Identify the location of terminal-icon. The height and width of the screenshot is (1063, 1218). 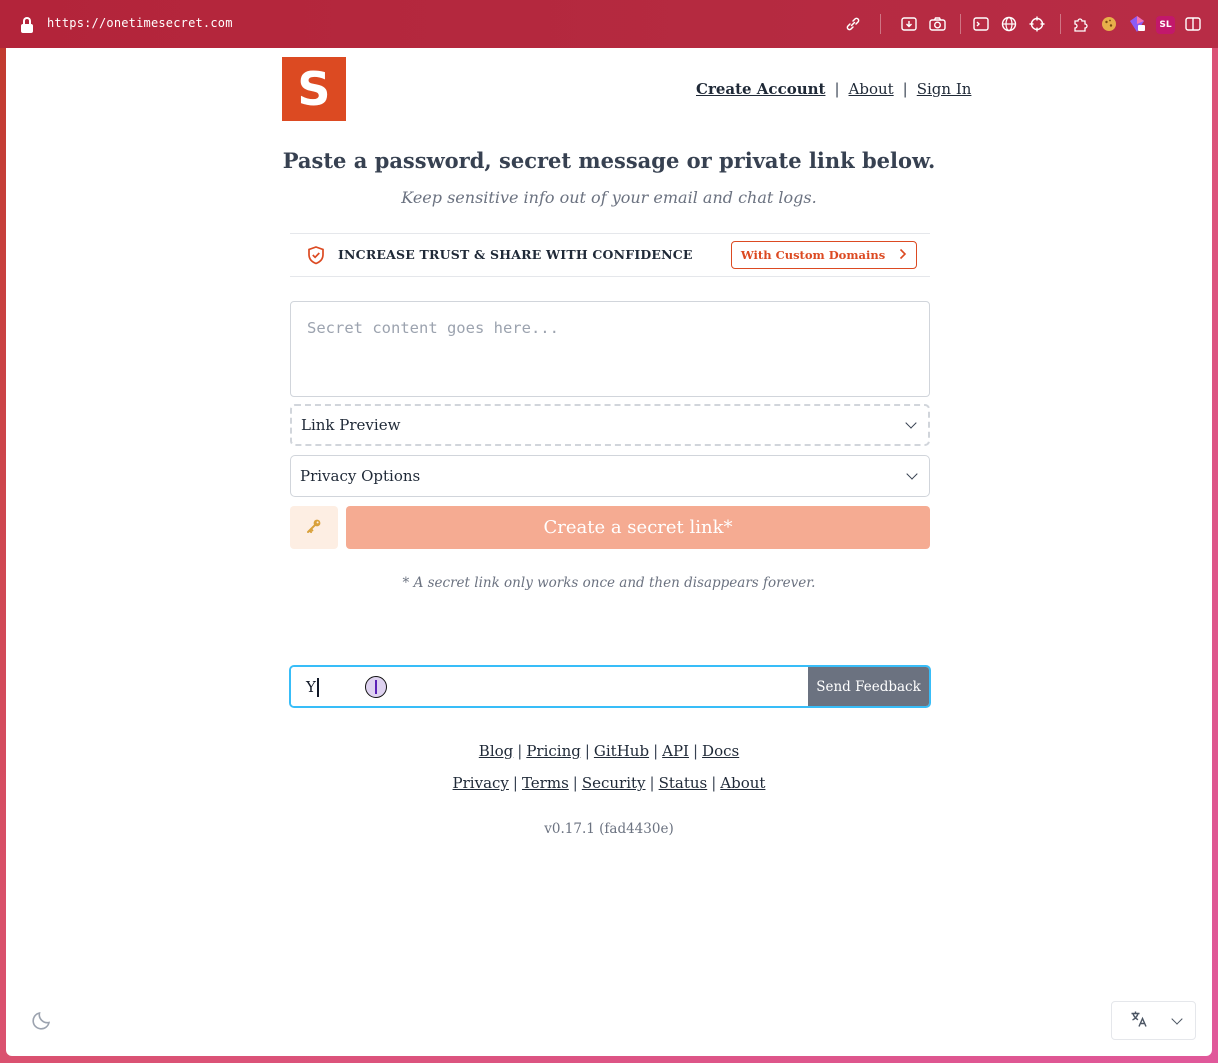
(981, 24).